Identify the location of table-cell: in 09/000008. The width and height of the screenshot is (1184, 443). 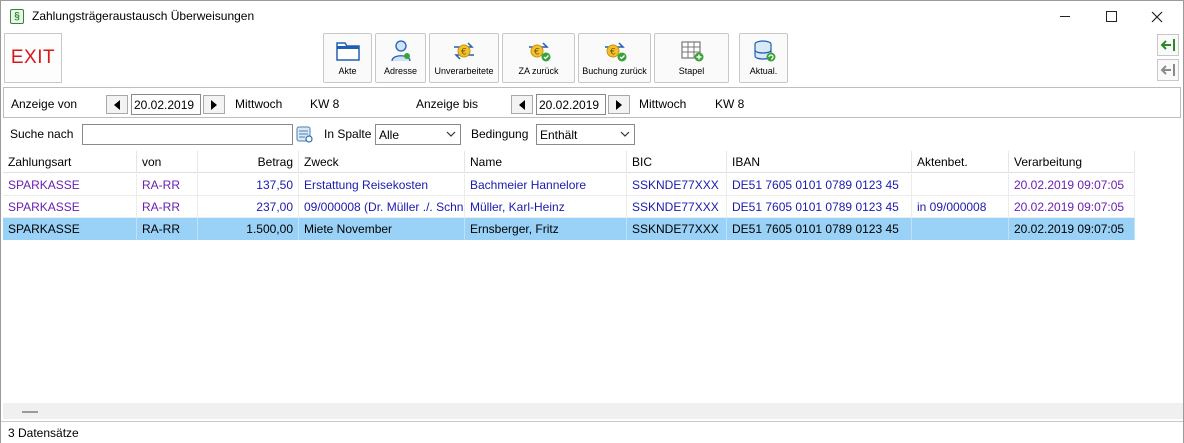
(960, 207).